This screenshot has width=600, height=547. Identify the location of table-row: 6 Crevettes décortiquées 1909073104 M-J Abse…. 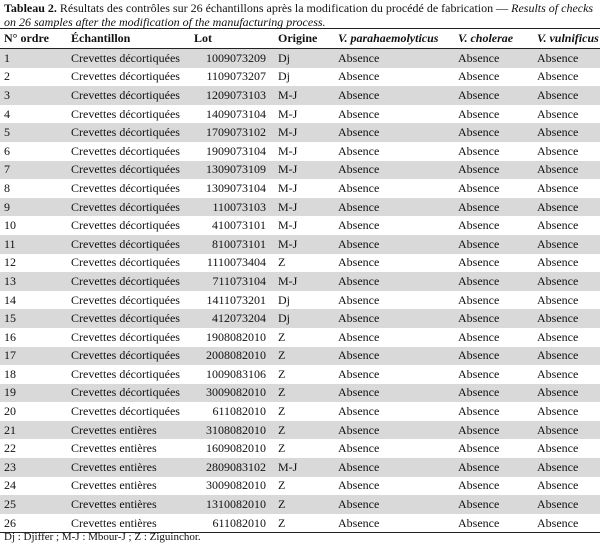
(300, 151).